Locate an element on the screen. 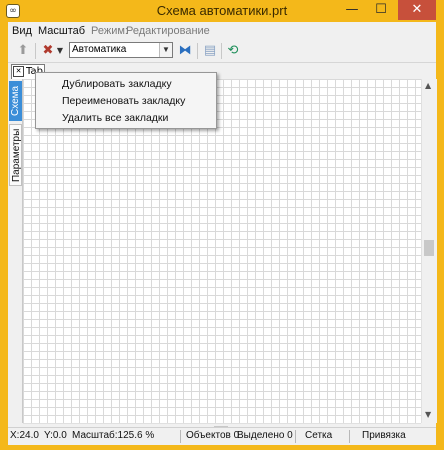  status-grid-toggle: Сетка is located at coordinates (318, 435).